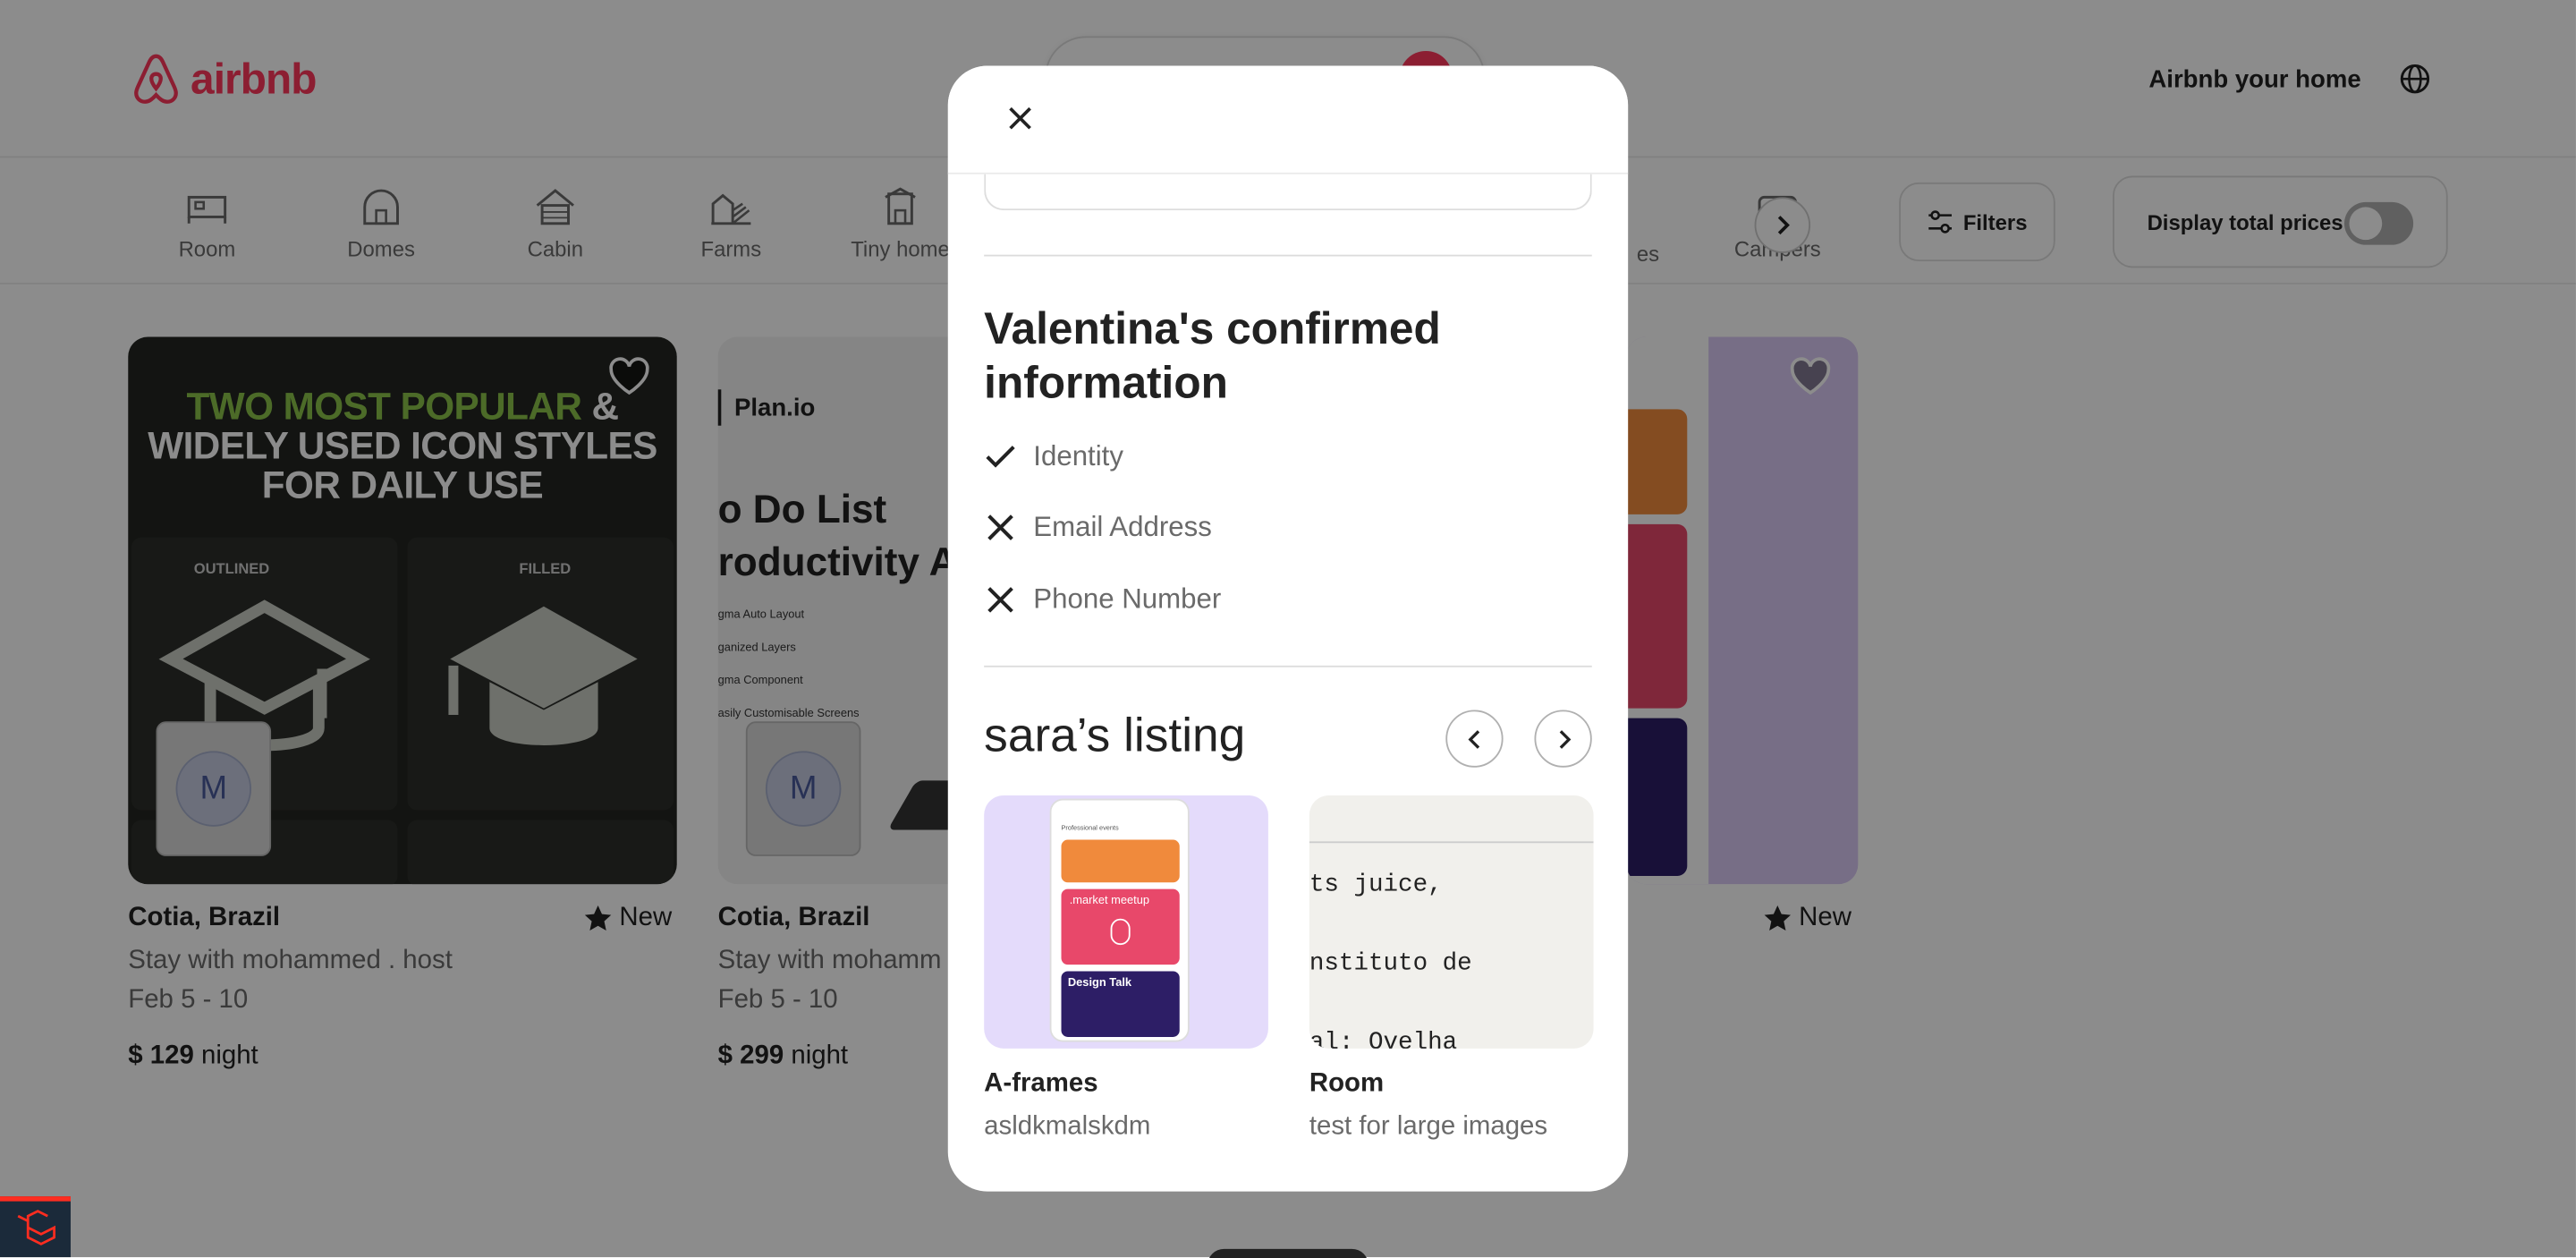 This screenshot has height=1258, width=2576. I want to click on image-text-line: ts juice,, so click(1376, 885).